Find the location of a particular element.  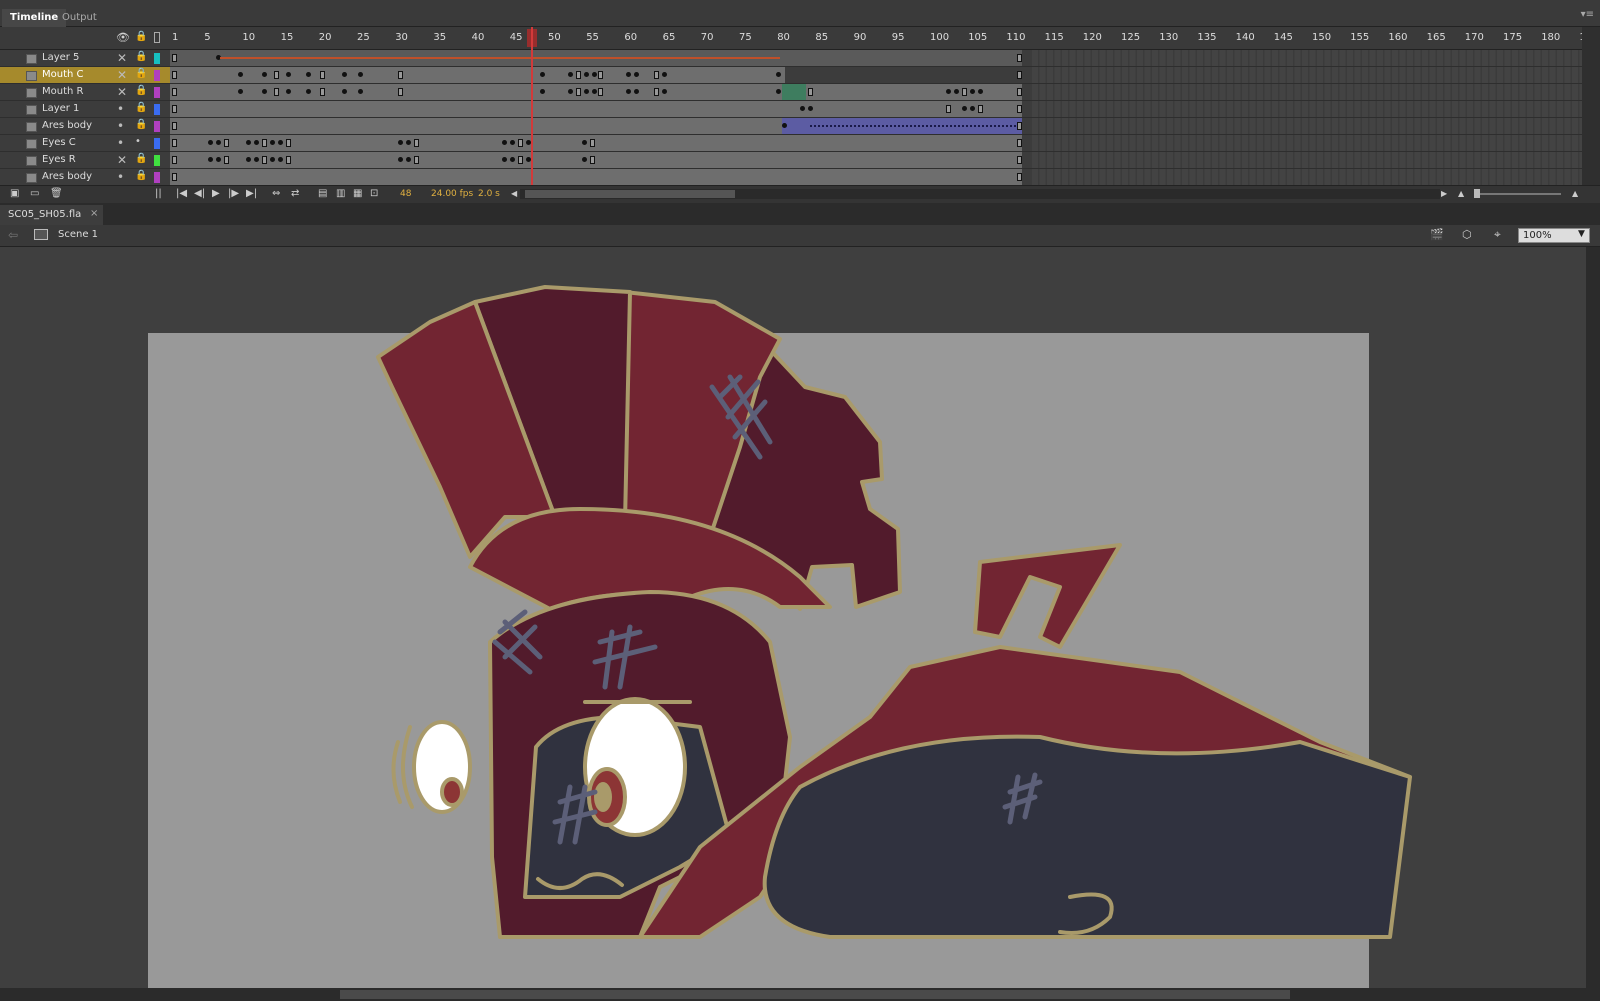

hidden-x-icon: ✕ is located at coordinates (122, 58).